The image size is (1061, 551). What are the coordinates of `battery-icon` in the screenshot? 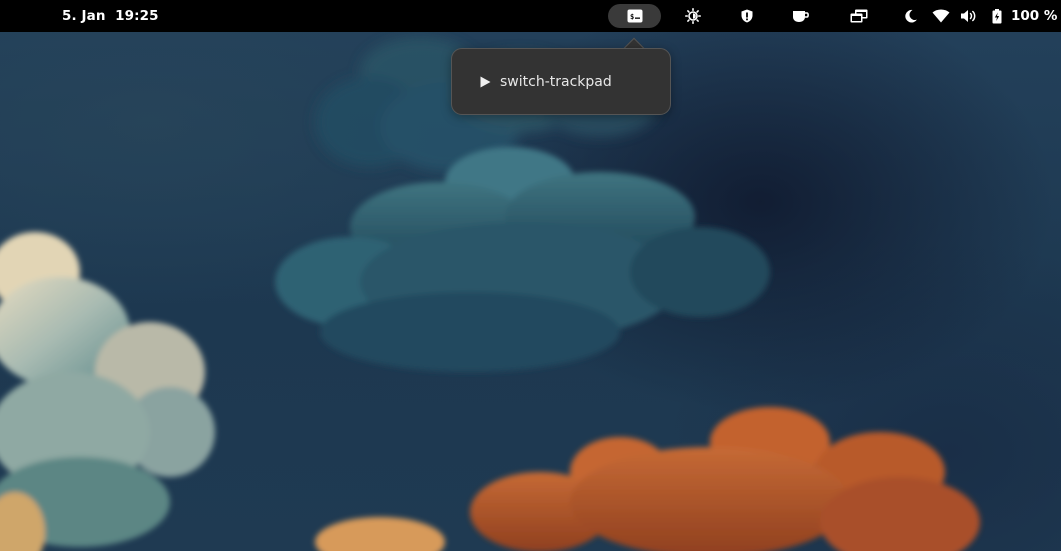 It's located at (997, 15).